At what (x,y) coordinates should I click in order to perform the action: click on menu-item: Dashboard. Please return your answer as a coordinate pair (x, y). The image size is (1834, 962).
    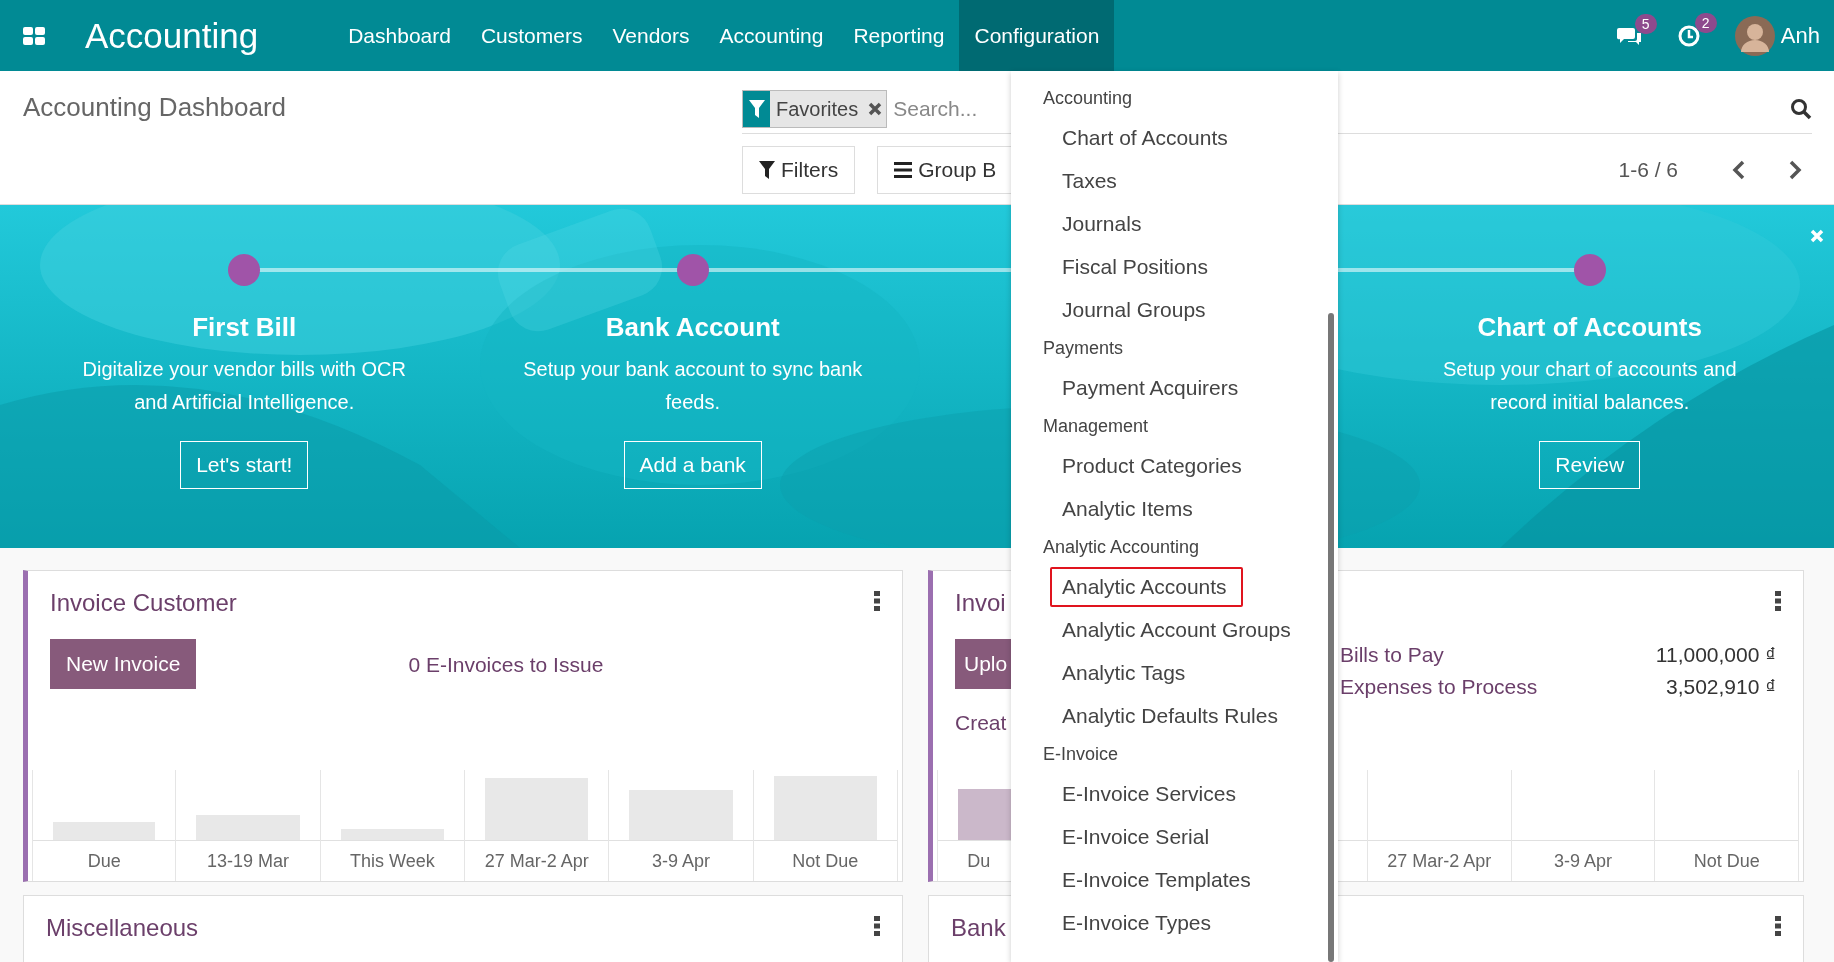
    Looking at the image, I should click on (399, 35).